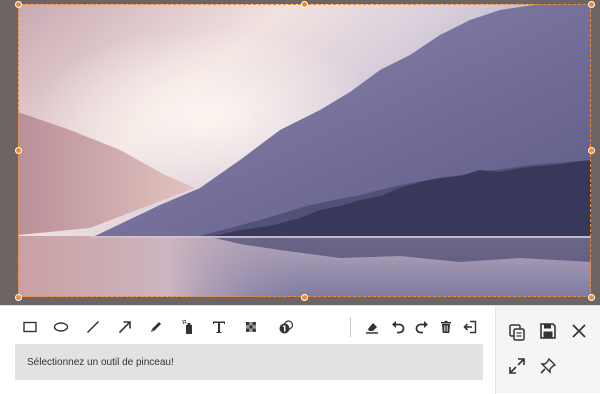 The height and width of the screenshot is (394, 600). I want to click on resize-handle-right, so click(591, 150).